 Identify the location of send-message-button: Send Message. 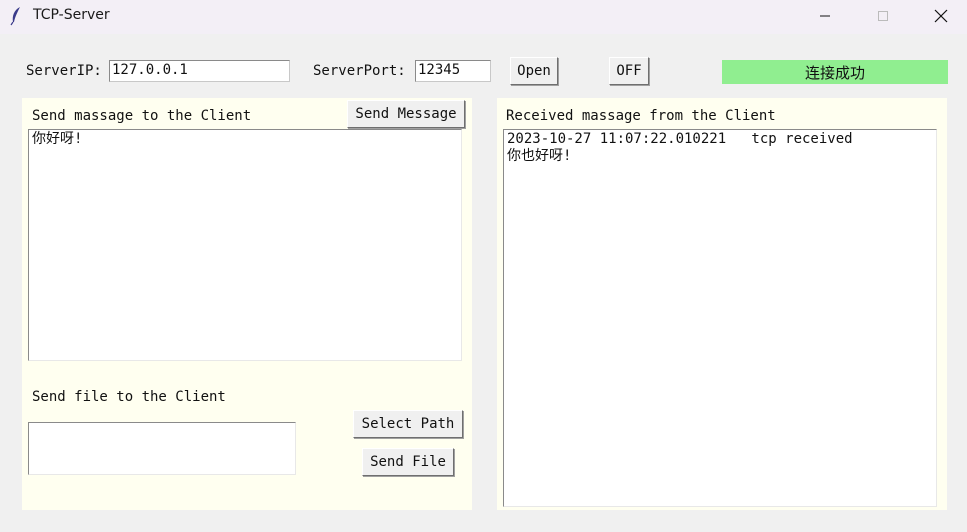
(406, 114).